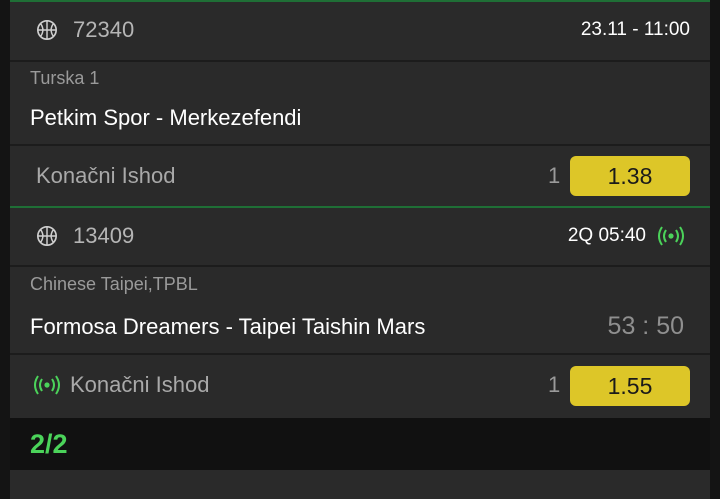  Describe the element at coordinates (360, 31) in the screenshot. I see `event-header: 72340 23.11 - 11:00` at that location.